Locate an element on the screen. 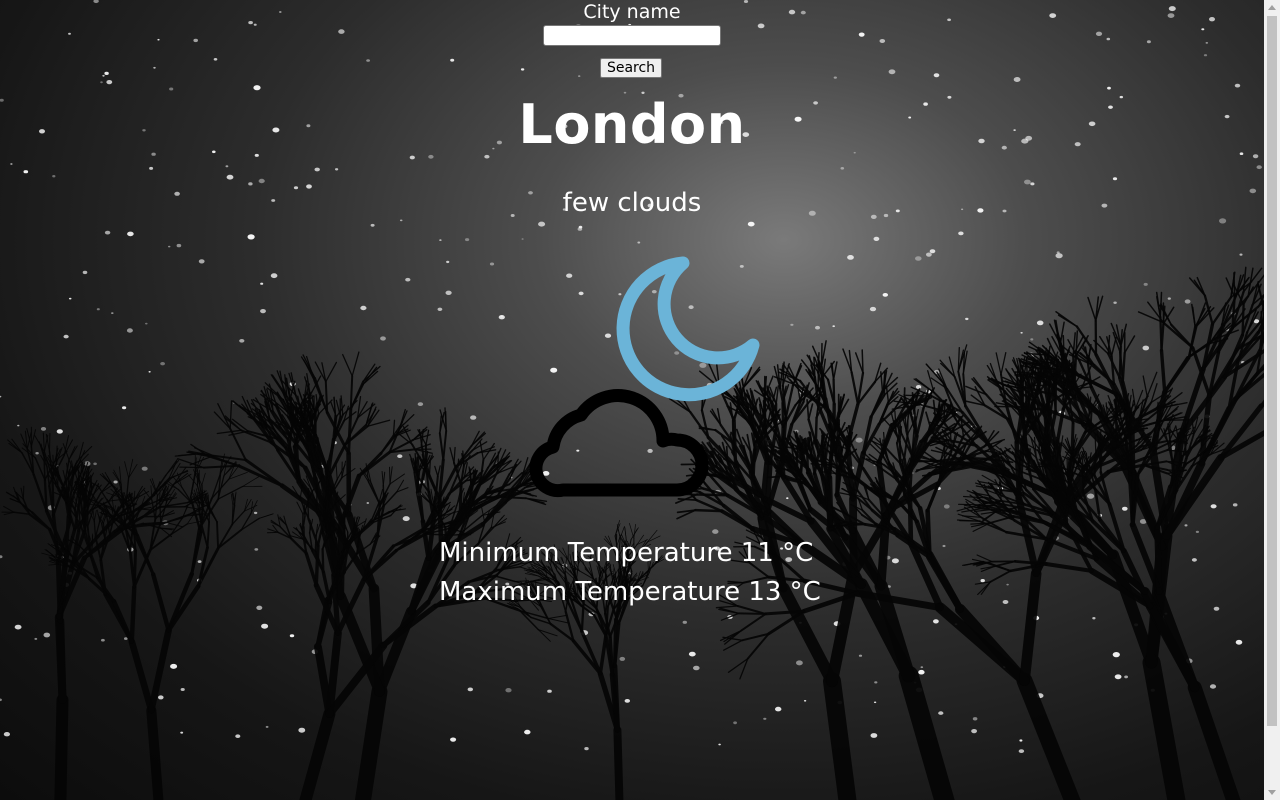  scroll-up-arrow-icon is located at coordinates (1272, 7).